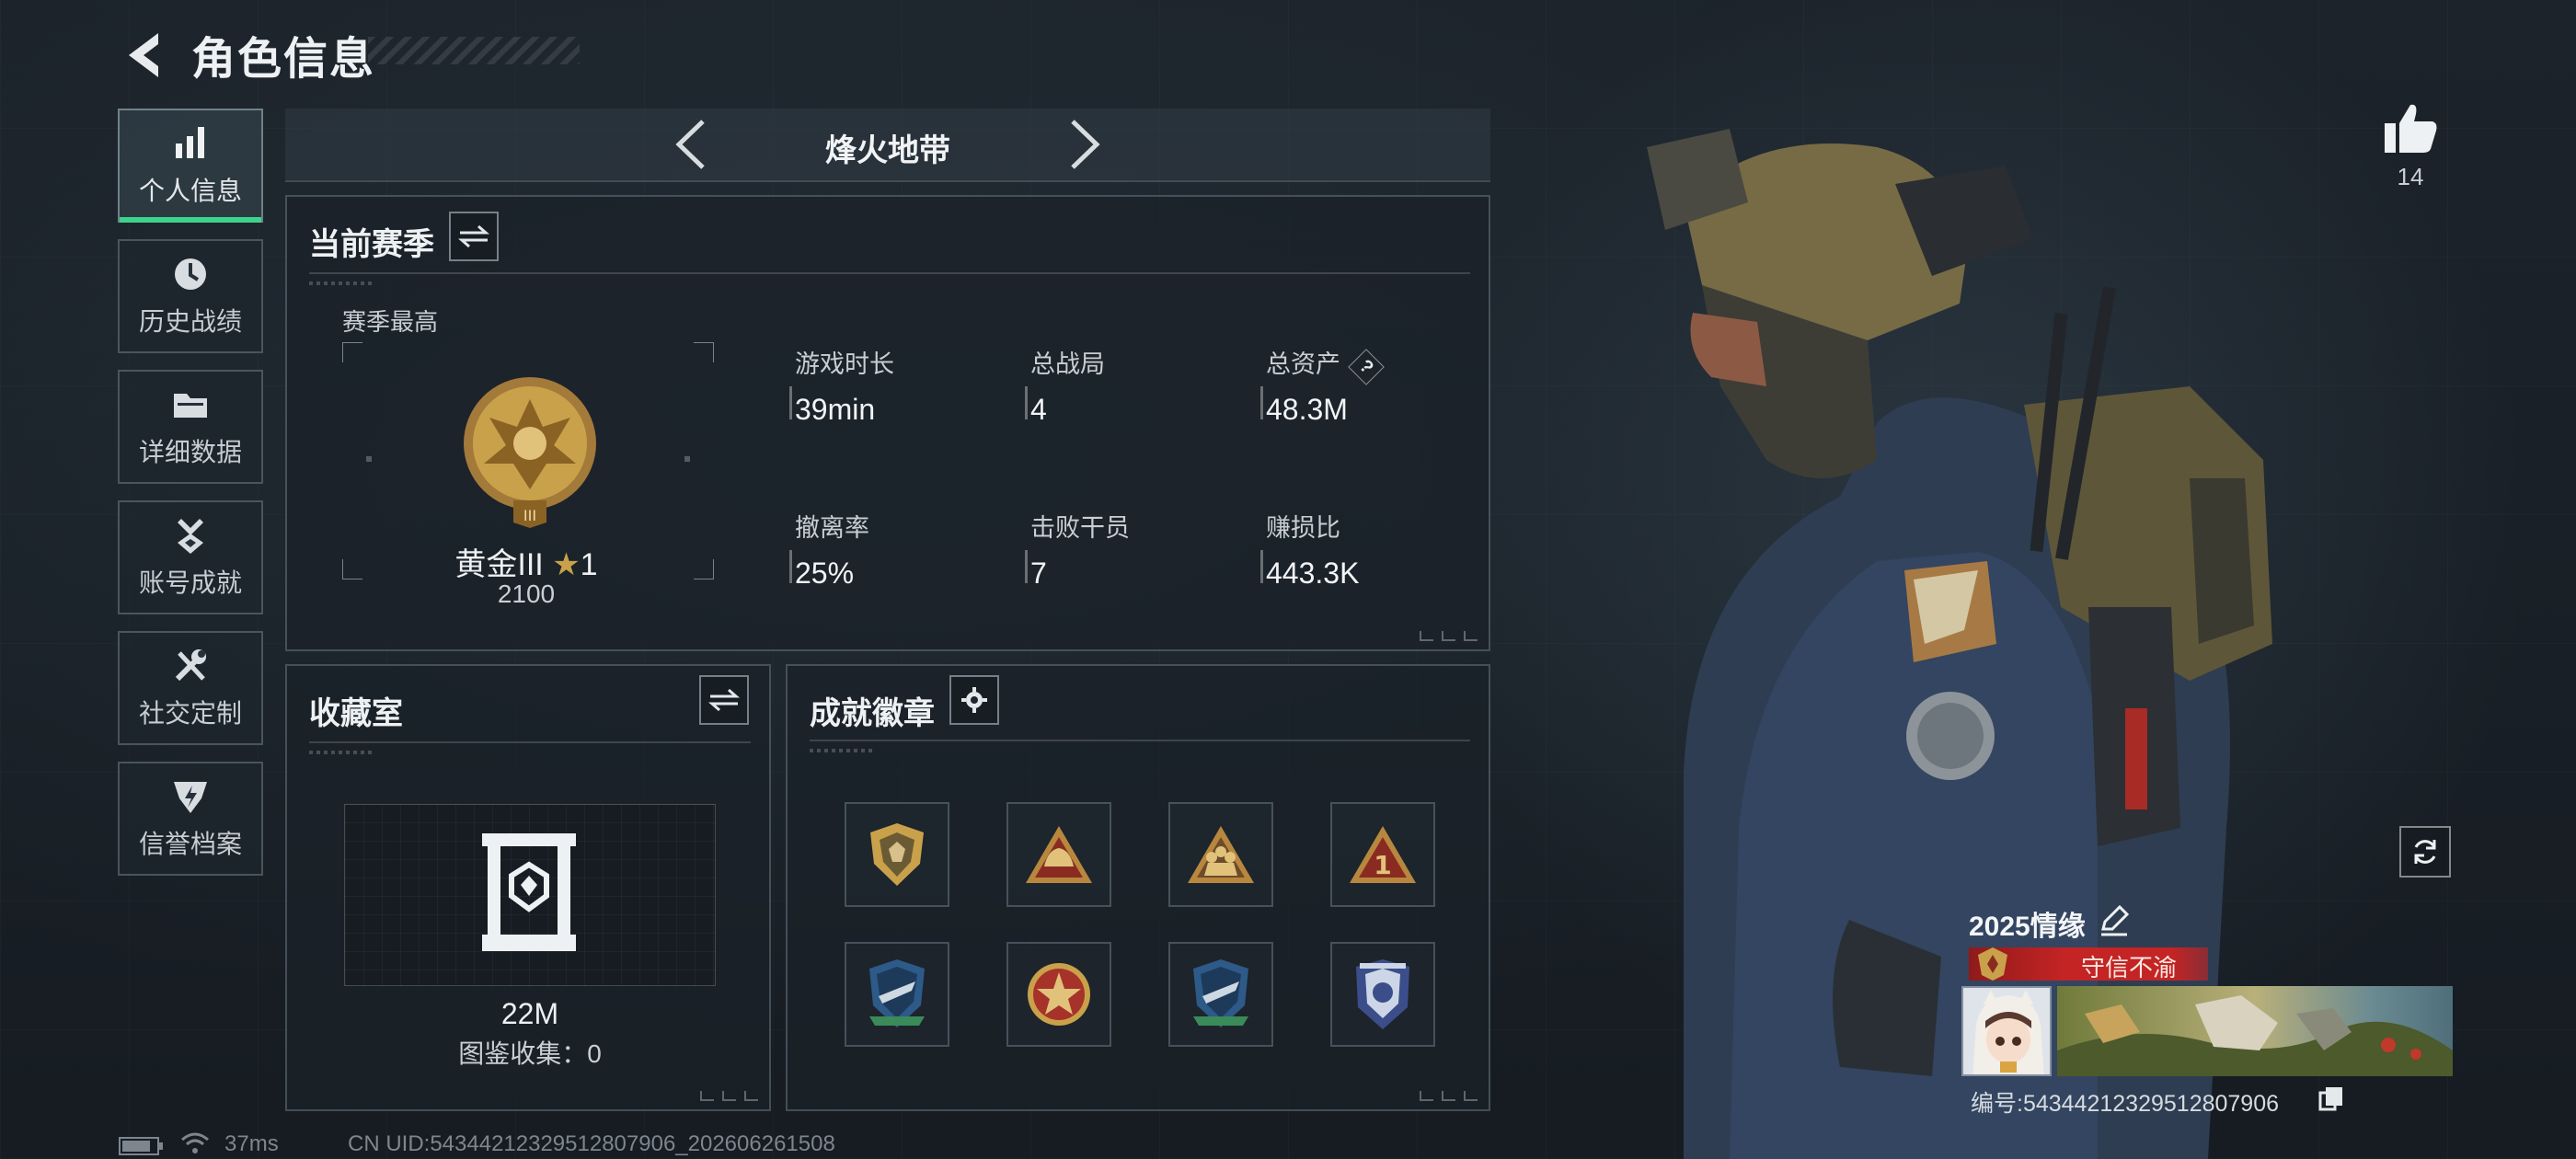 The width and height of the screenshot is (2576, 1159). What do you see at coordinates (529, 1013) in the screenshot?
I see `collection-value: 22M` at bounding box center [529, 1013].